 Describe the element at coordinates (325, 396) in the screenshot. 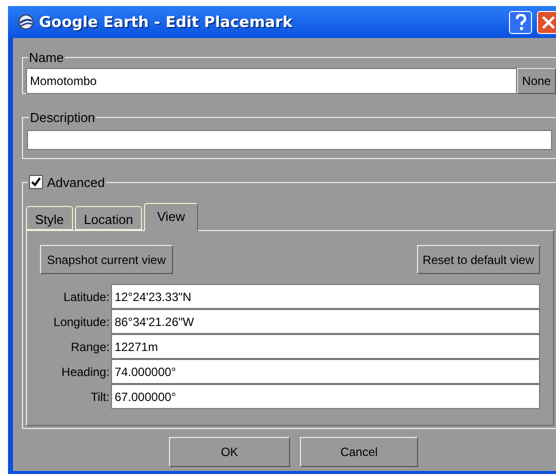

I see `value-field: 67.000000°` at that location.